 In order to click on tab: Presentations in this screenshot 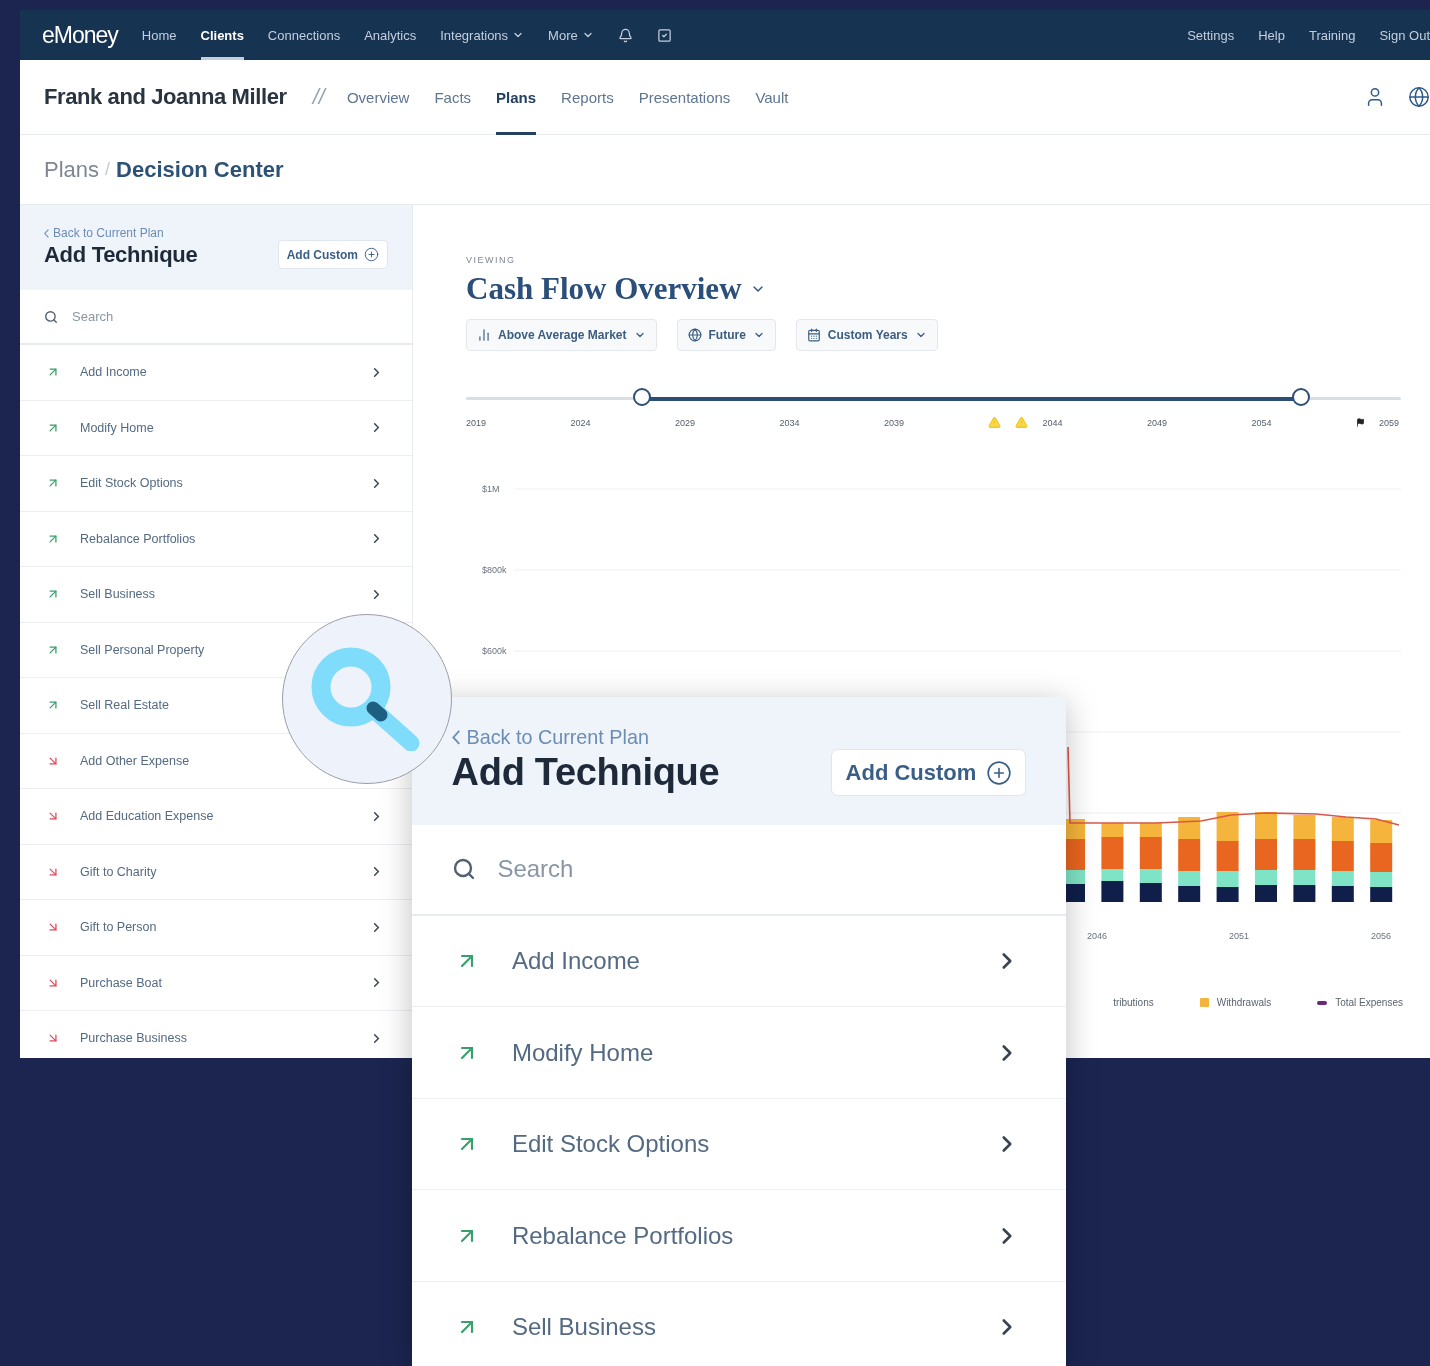, I will do `click(684, 97)`.